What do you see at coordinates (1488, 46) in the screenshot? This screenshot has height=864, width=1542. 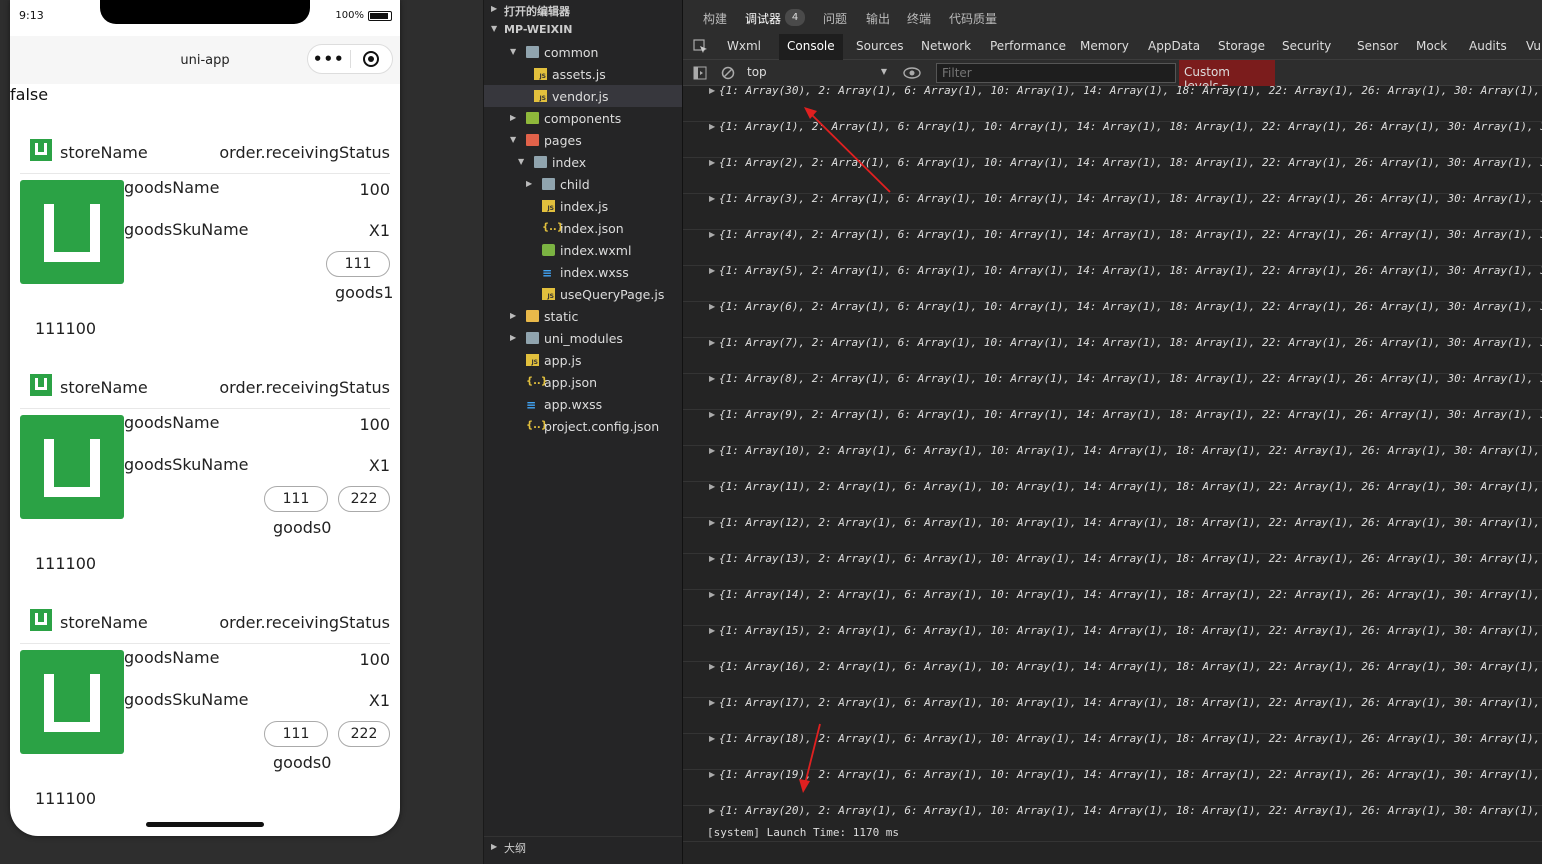 I see `tab-audits: Audits` at bounding box center [1488, 46].